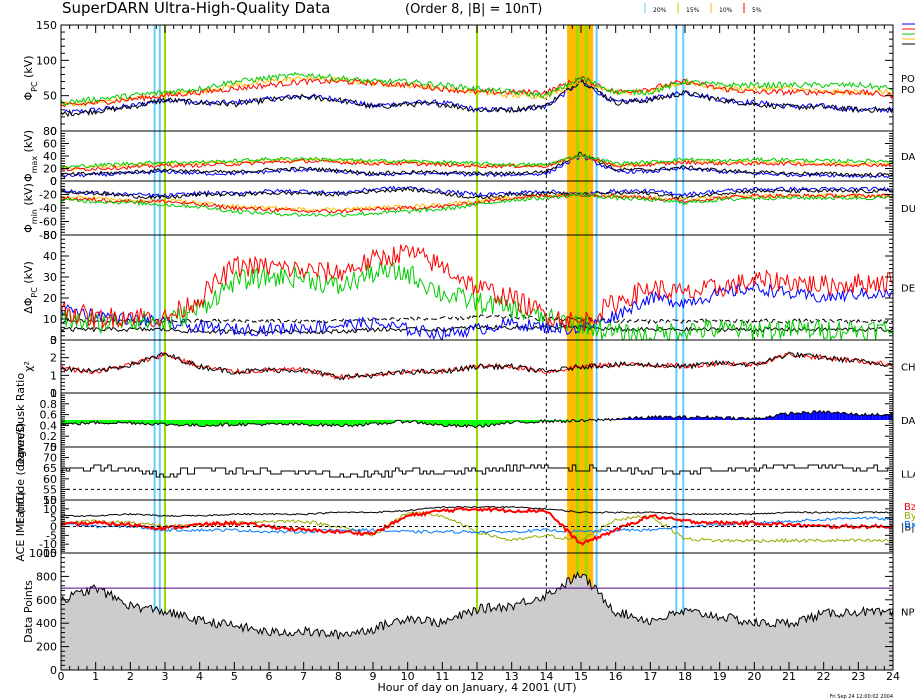  What do you see at coordinates (909, 525) in the screenshot?
I see `imf-component-label: Bx` at bounding box center [909, 525].